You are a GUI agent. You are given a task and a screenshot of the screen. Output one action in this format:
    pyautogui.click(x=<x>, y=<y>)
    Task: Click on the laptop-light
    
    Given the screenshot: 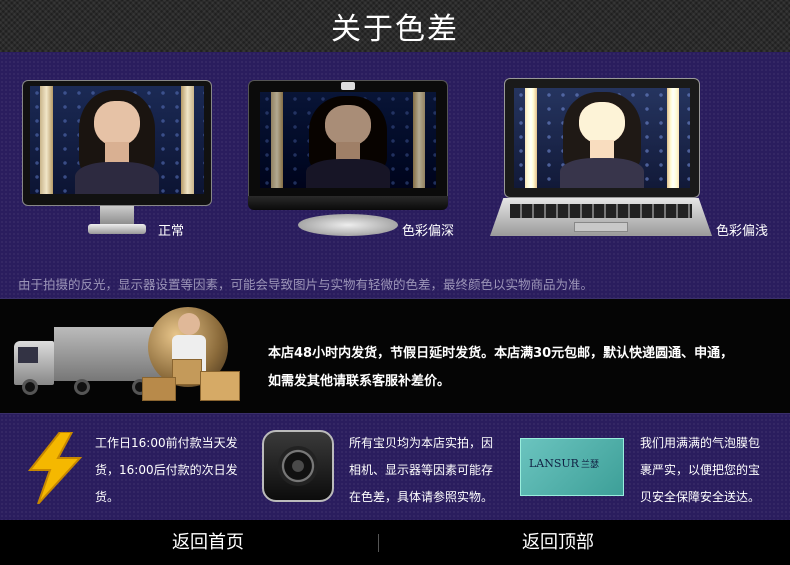 What is the action you would take?
    pyautogui.click(x=601, y=160)
    